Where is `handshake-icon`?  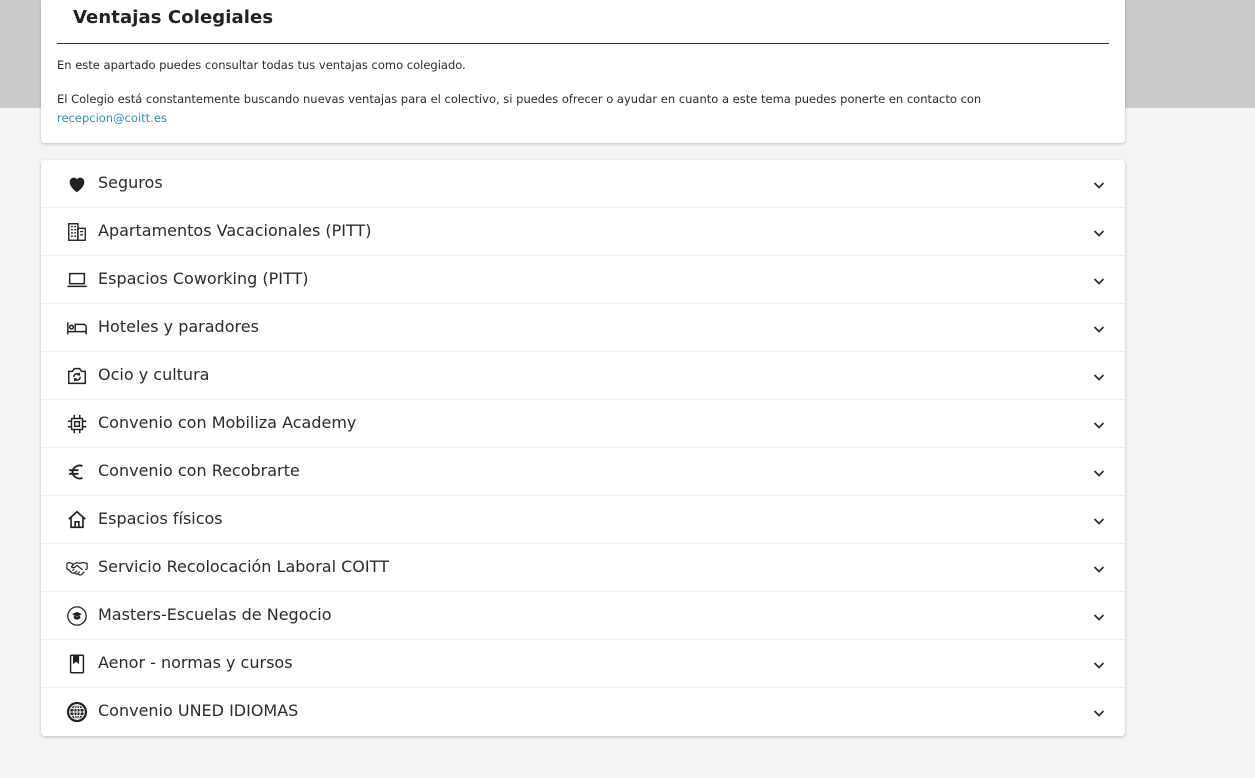 handshake-icon is located at coordinates (77, 568).